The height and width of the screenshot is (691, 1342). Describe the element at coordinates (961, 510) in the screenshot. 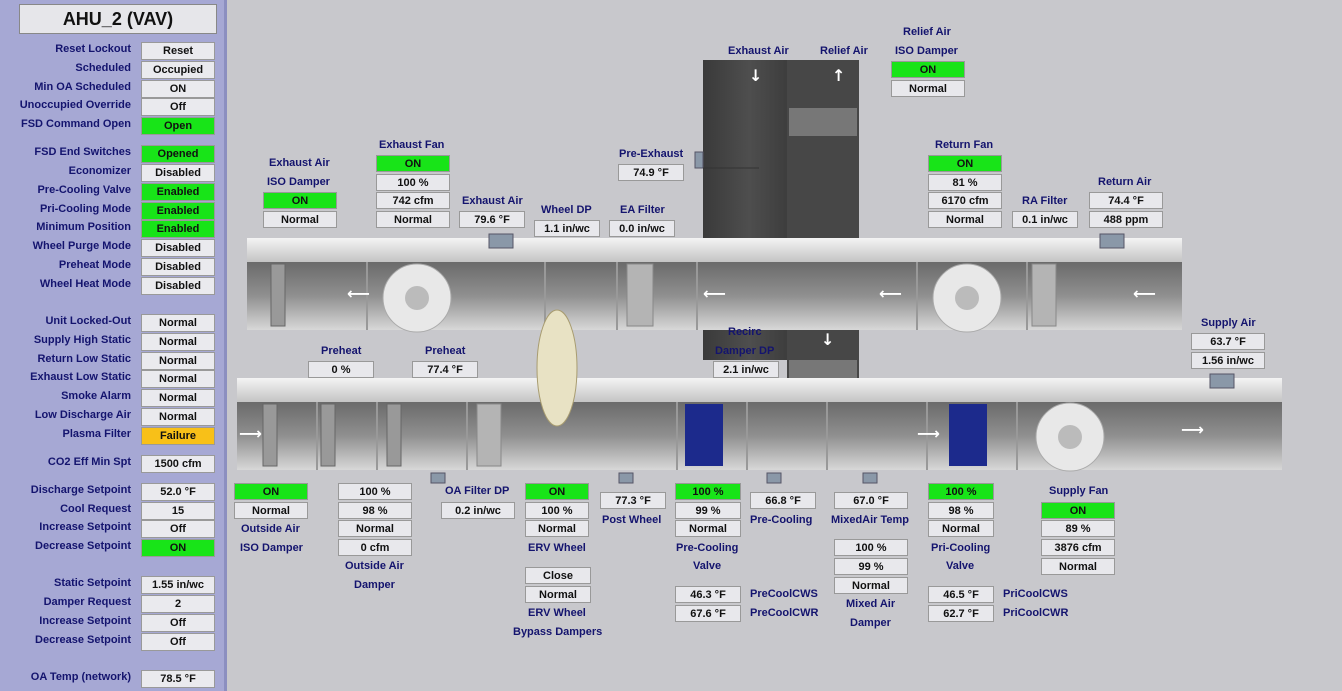

I see `pricool-valve-fb: 98 %` at that location.